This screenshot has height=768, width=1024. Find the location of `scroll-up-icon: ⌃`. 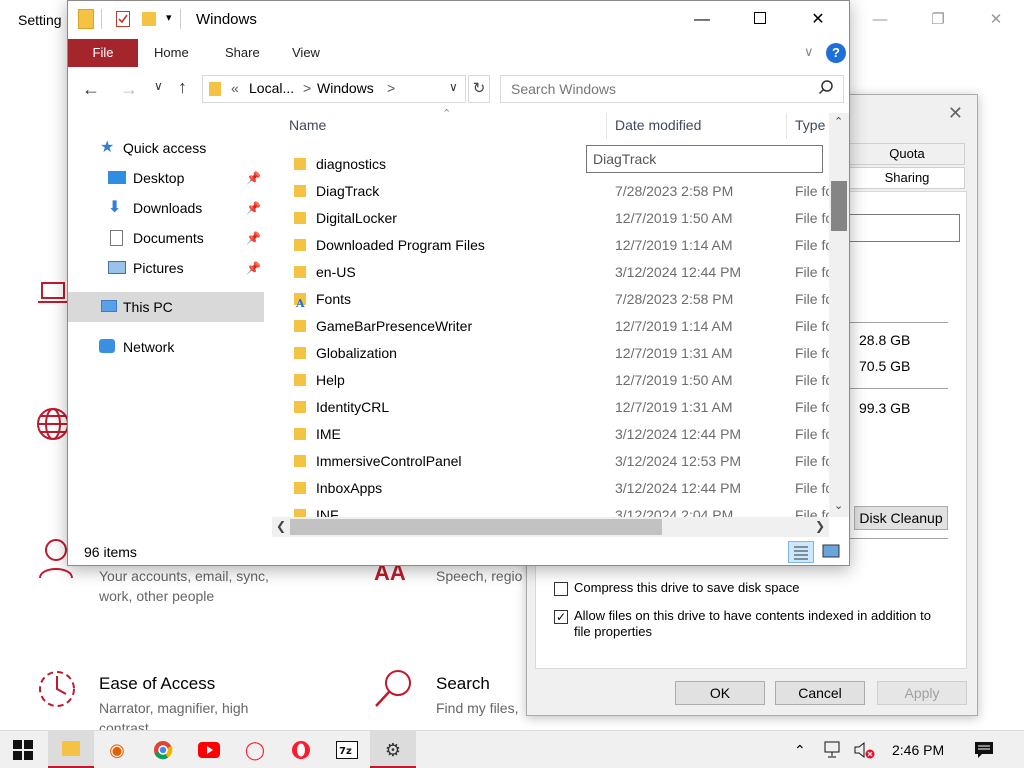

scroll-up-icon: ⌃ is located at coordinates (838, 121).